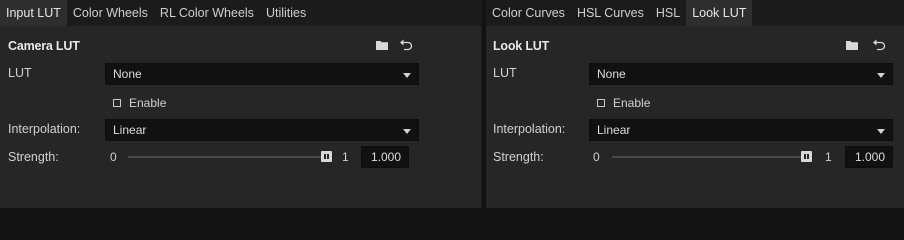  I want to click on panel-title: Camera LUT, so click(44, 46).